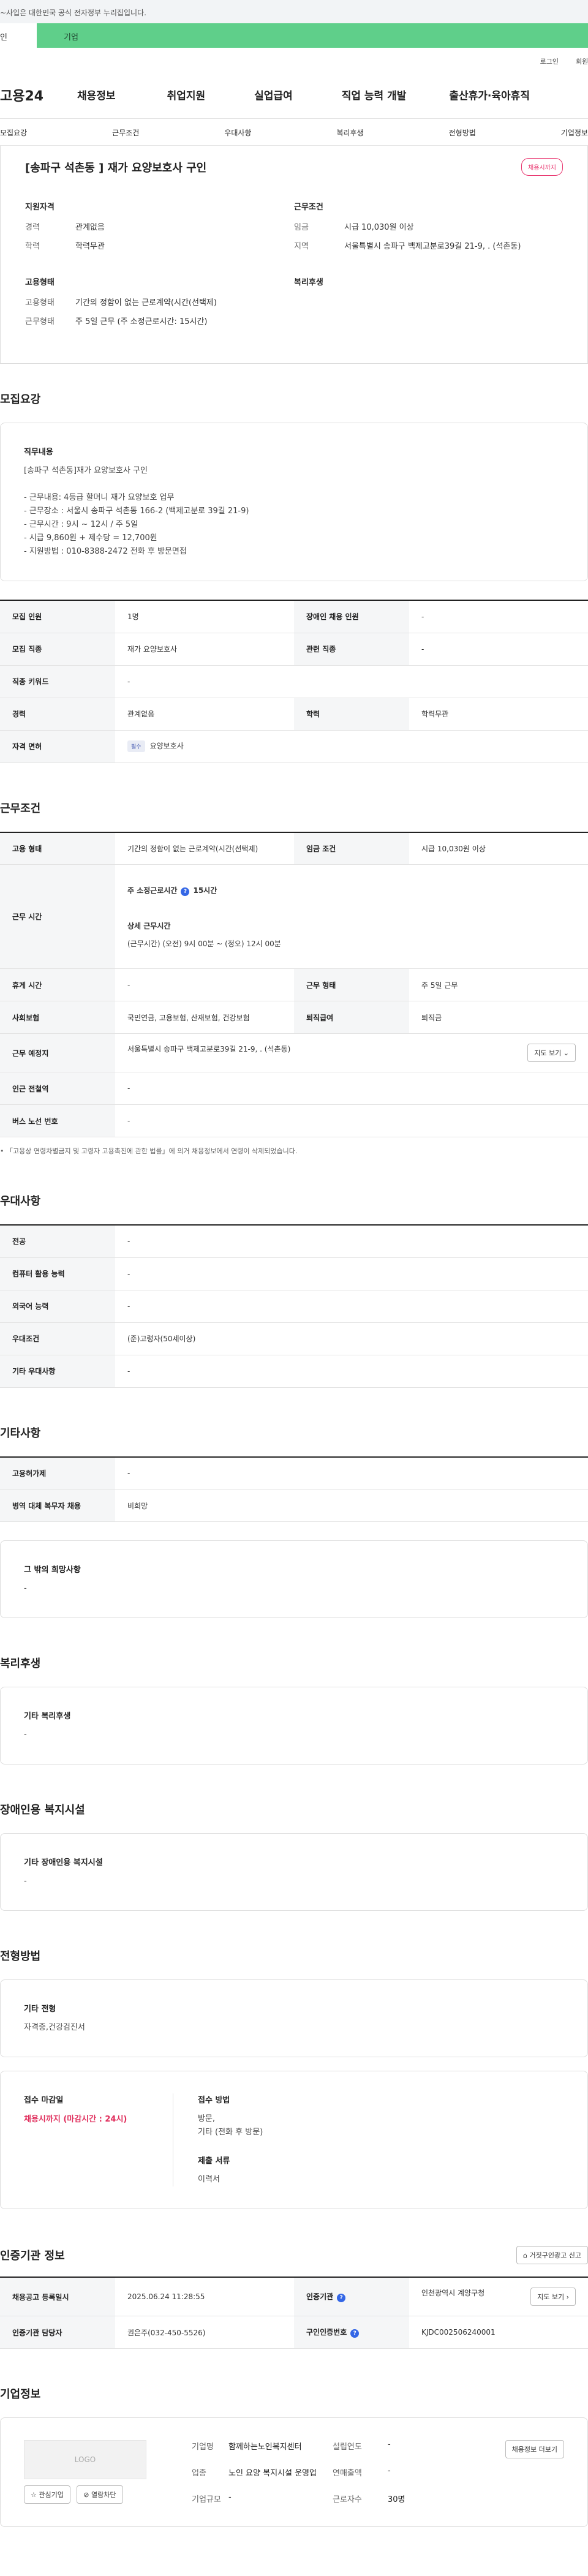 This screenshot has width=588, height=2576. What do you see at coordinates (58, 1241) in the screenshot?
I see `table-key: 전공` at bounding box center [58, 1241].